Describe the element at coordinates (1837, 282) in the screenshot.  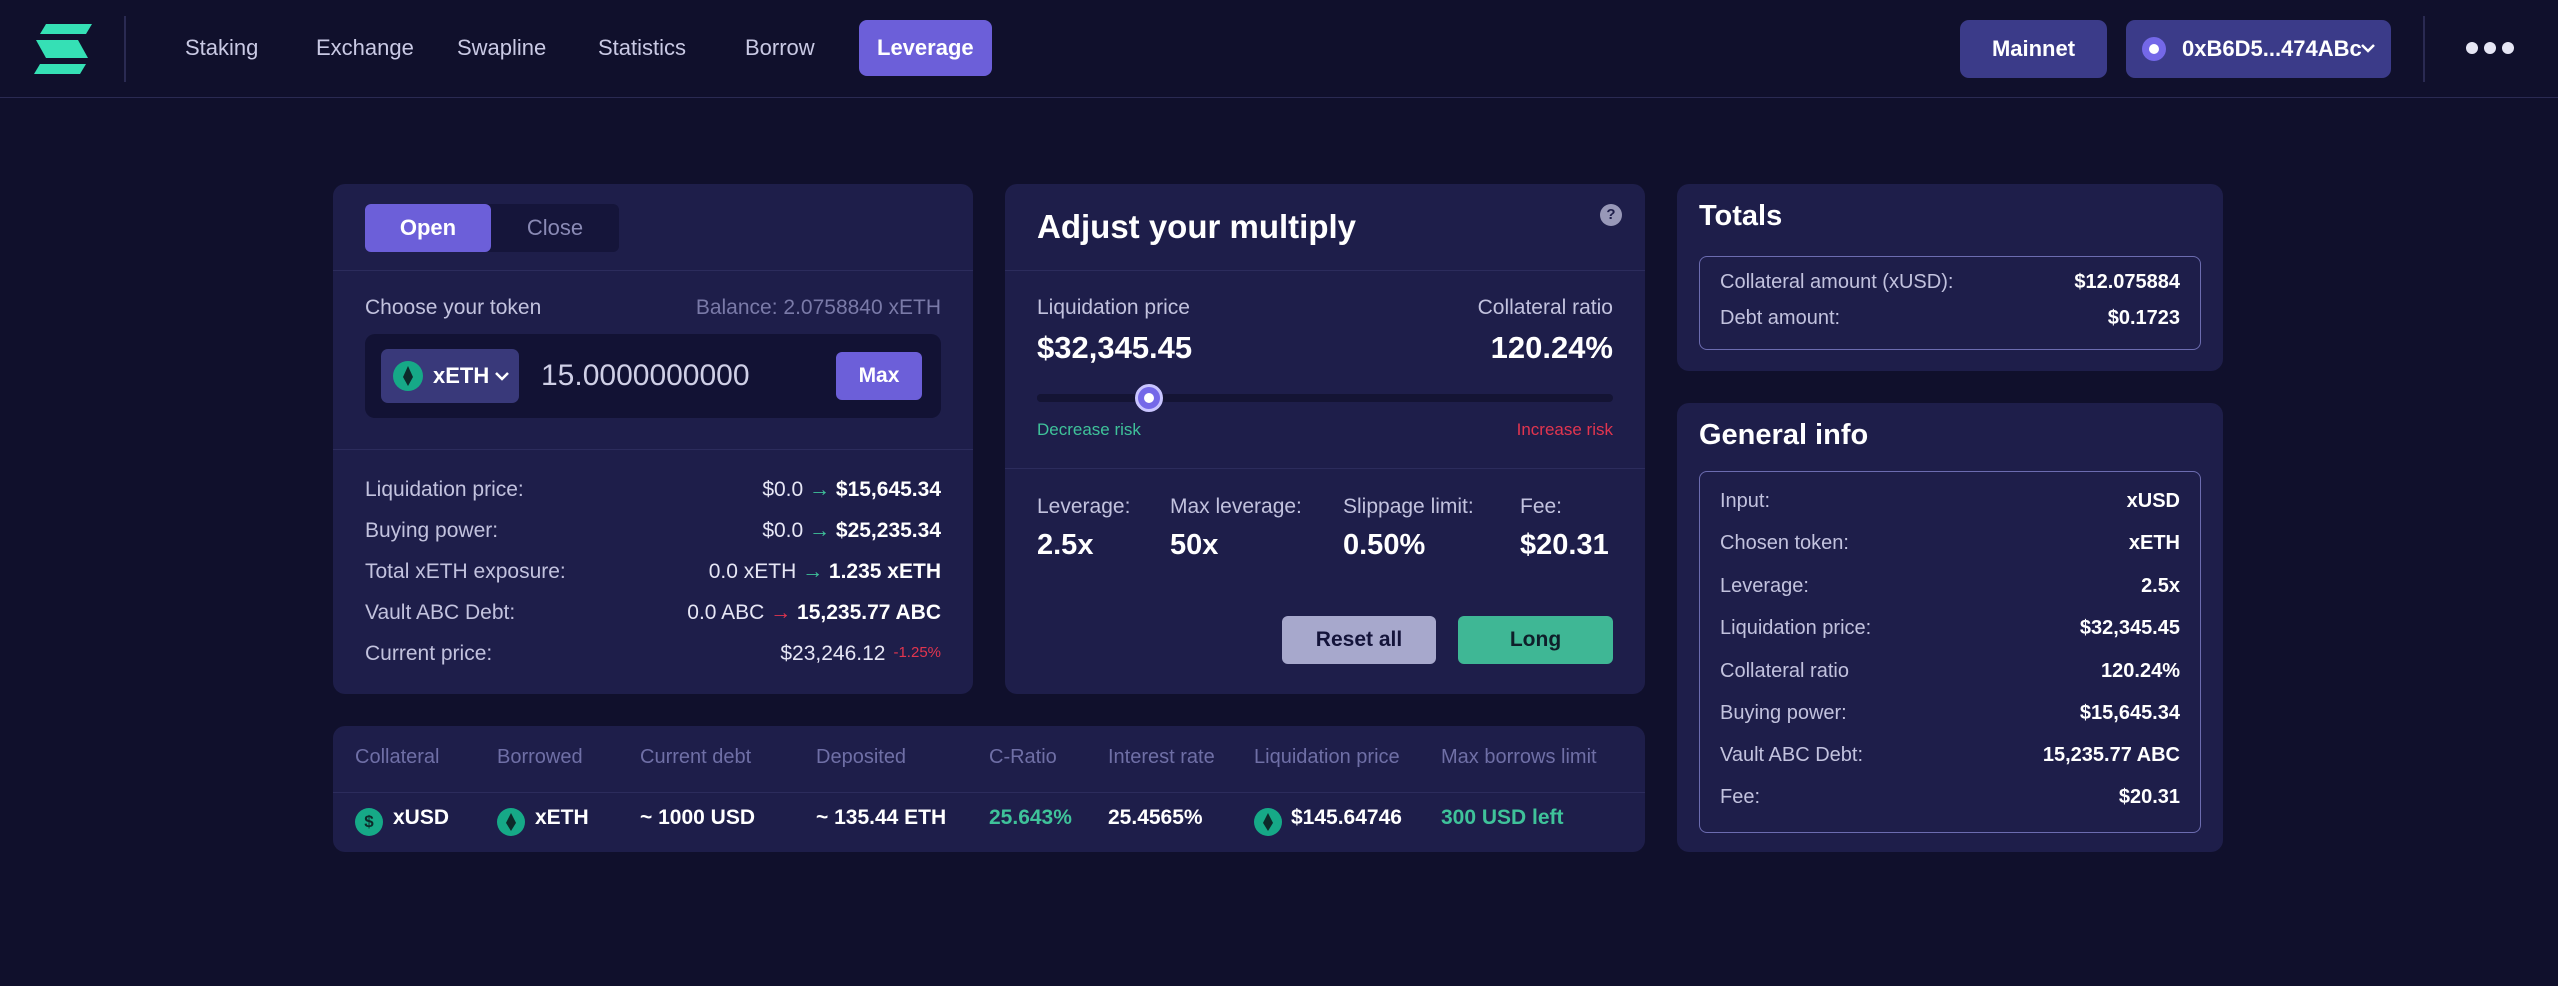
I see `info-label: Collateral amount (xUSD):` at that location.